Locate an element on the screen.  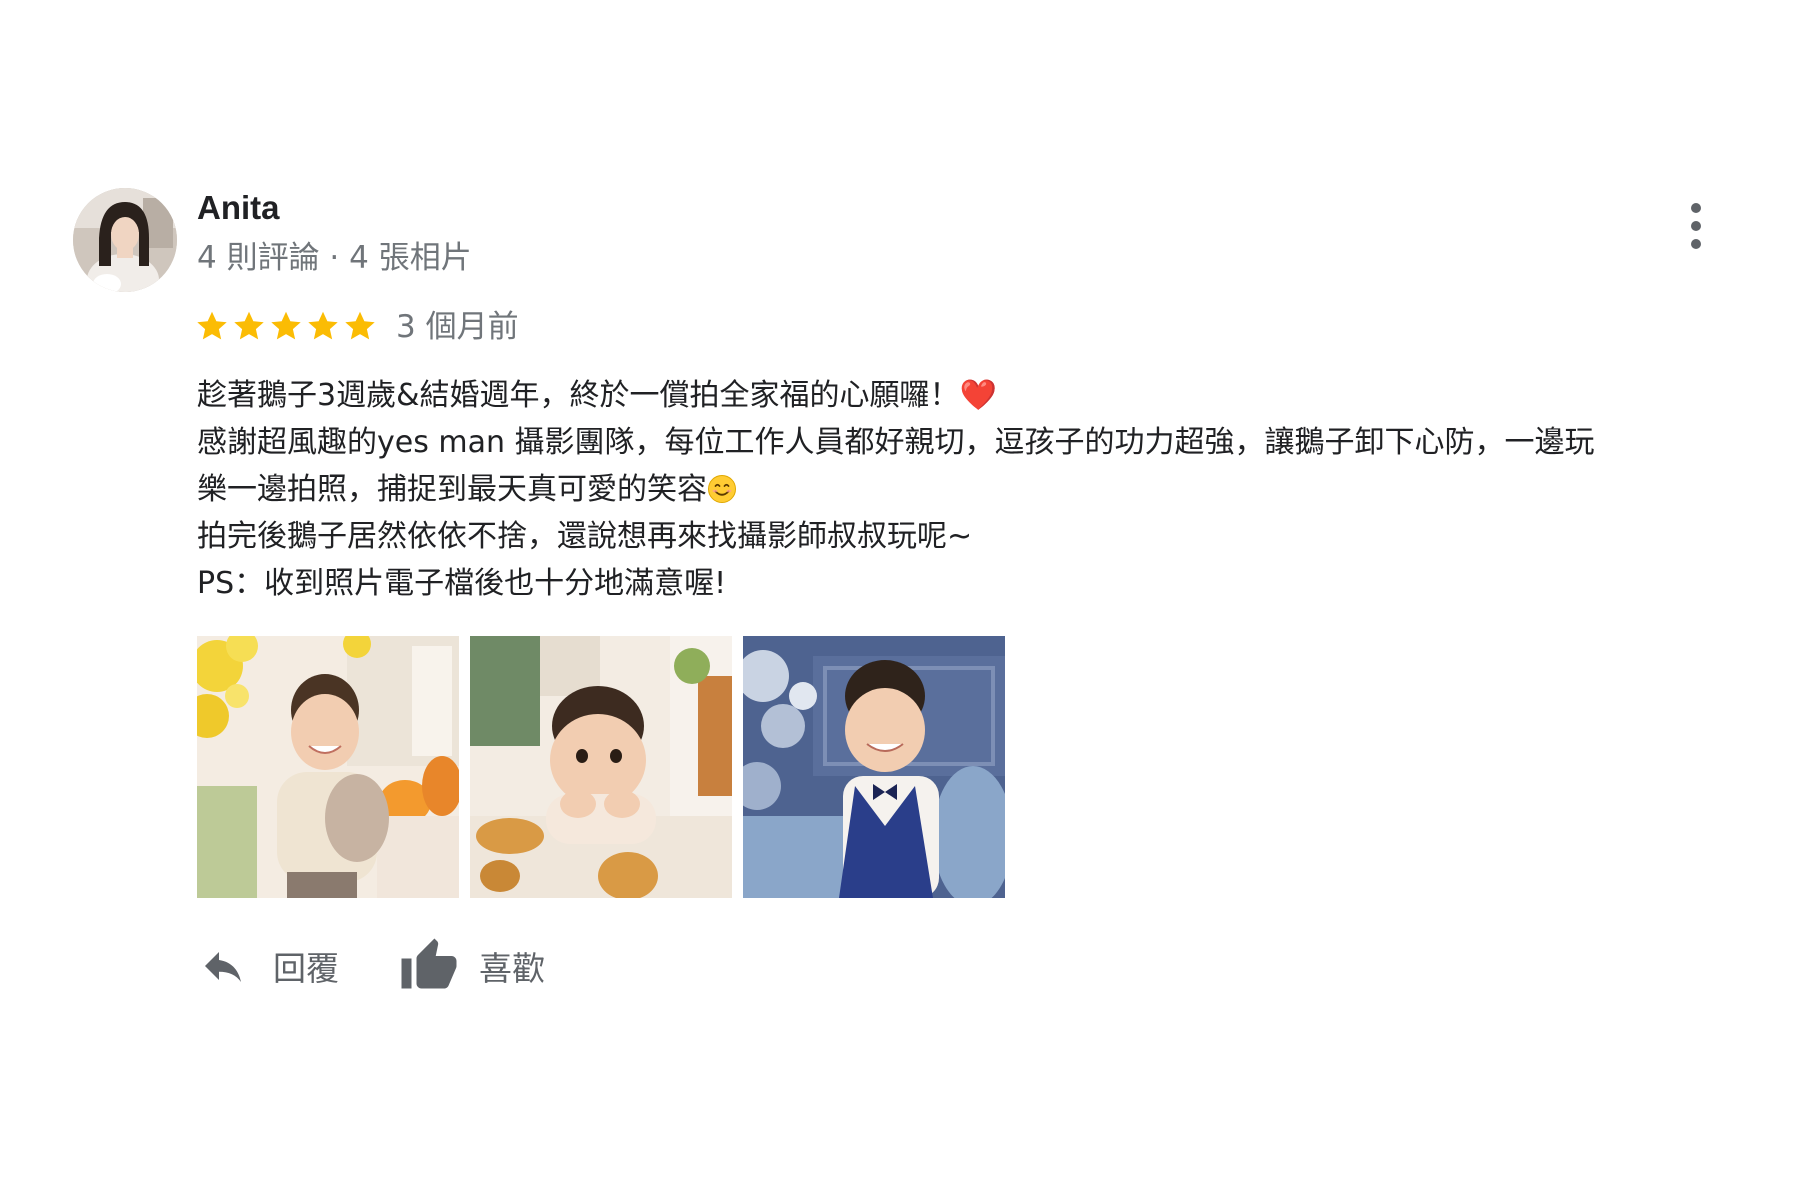
review-line: 樂一邊拍照，捕捉到最天真可愛的笑容 is located at coordinates (992, 489).